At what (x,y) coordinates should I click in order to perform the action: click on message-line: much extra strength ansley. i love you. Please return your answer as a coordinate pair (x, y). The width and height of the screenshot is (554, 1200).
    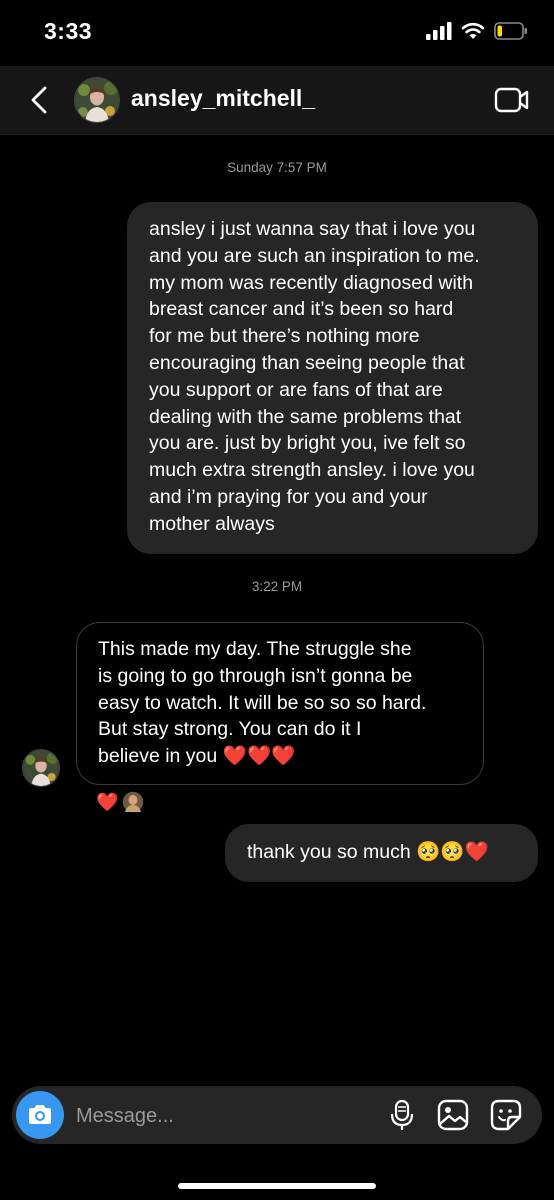
    Looking at the image, I should click on (312, 470).